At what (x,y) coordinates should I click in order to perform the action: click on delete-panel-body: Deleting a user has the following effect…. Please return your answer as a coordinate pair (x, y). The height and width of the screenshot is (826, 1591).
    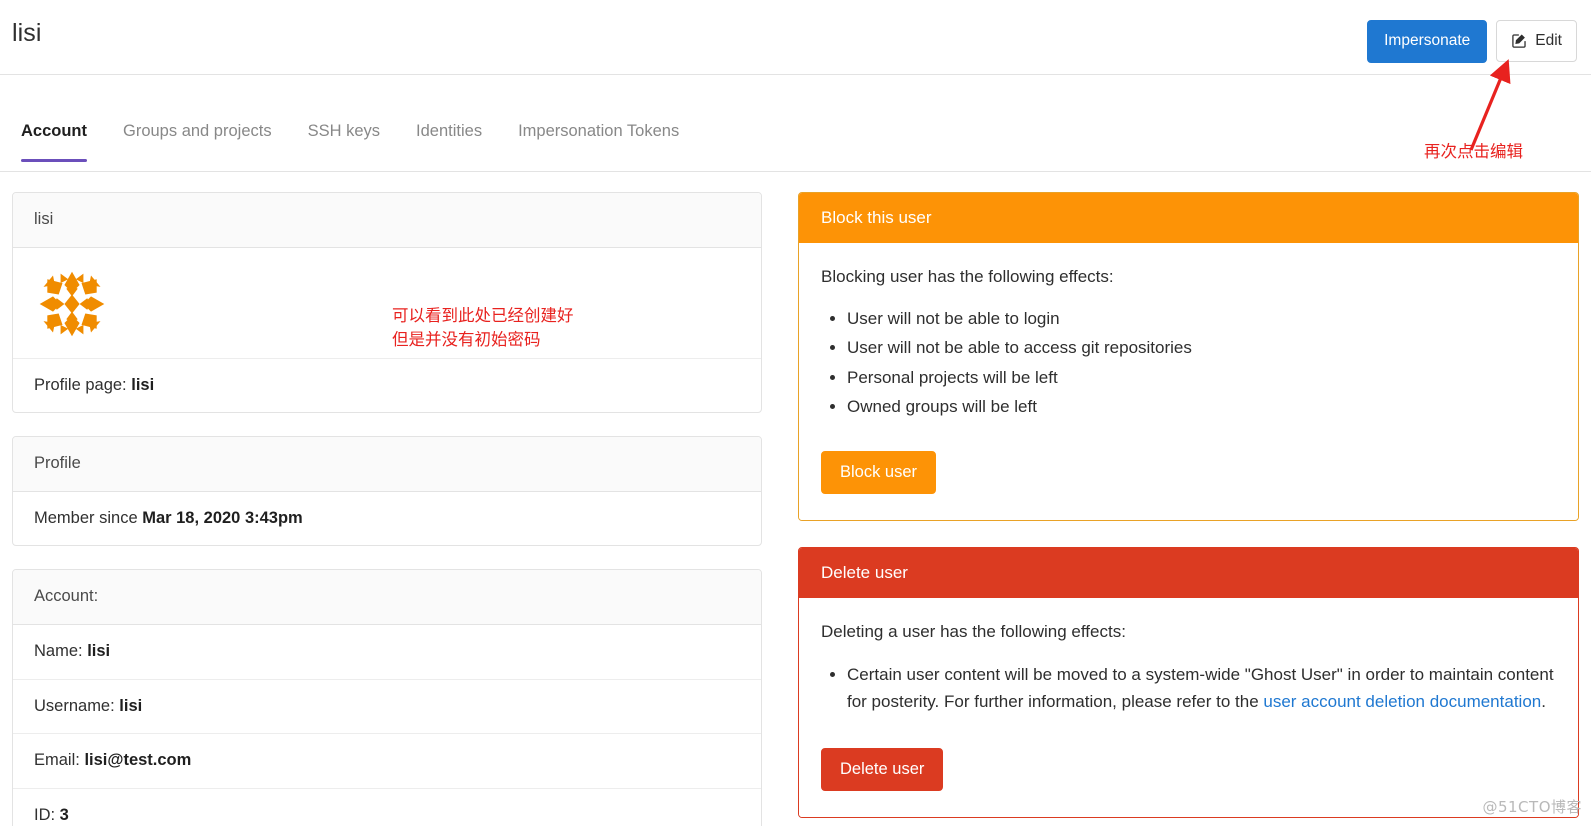
    Looking at the image, I should click on (1188, 707).